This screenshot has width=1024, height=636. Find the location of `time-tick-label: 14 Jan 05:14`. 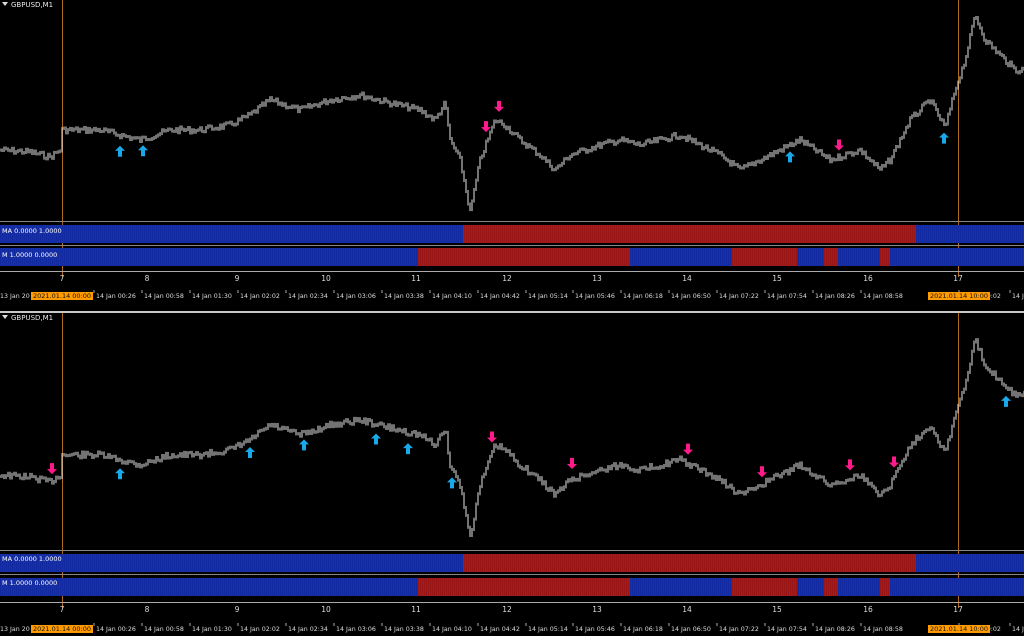

time-tick-label: 14 Jan 05:14 is located at coordinates (548, 629).